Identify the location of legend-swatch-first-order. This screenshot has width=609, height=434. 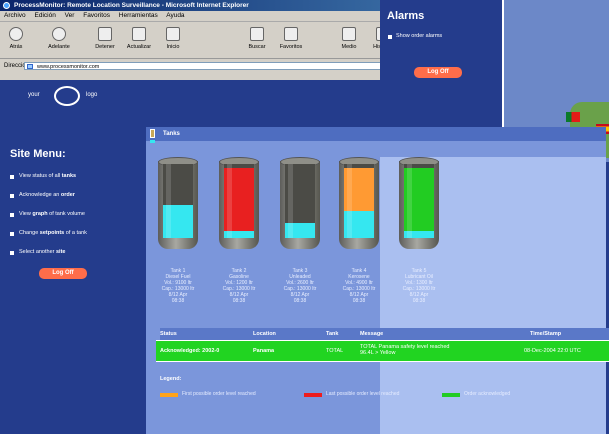
(169, 395).